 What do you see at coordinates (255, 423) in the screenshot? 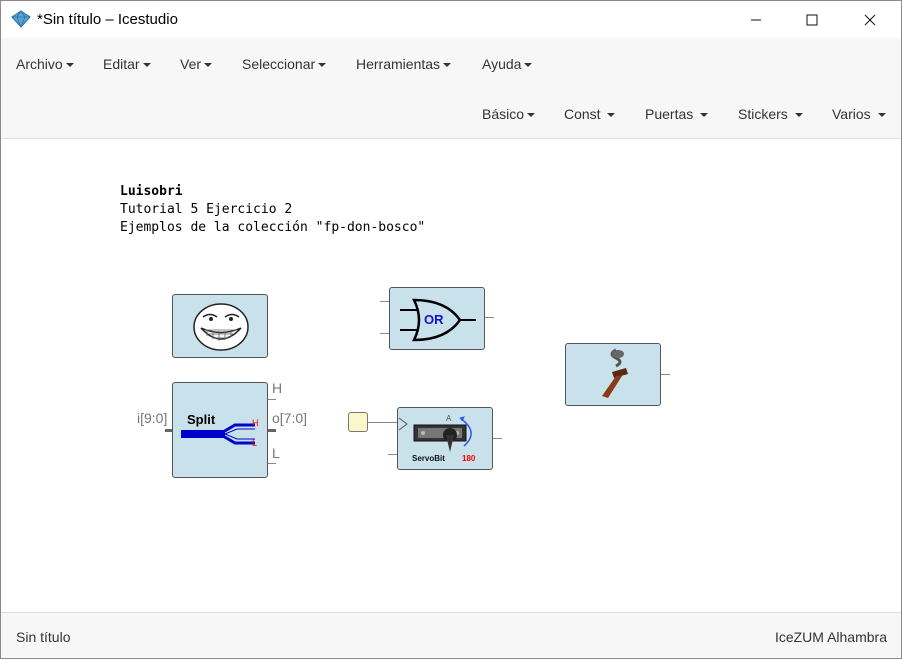
I see `split-high-mark: H` at bounding box center [255, 423].